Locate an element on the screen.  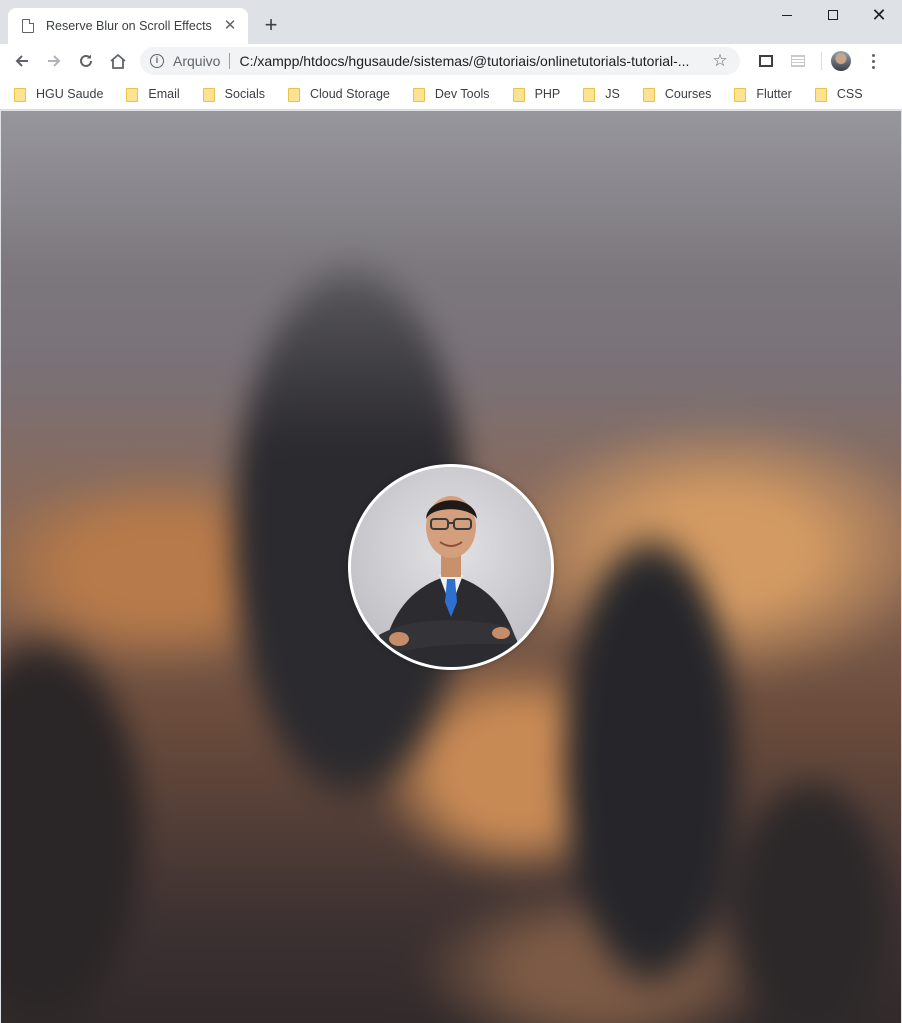
browser-menu-button is located at coordinates (873, 61).